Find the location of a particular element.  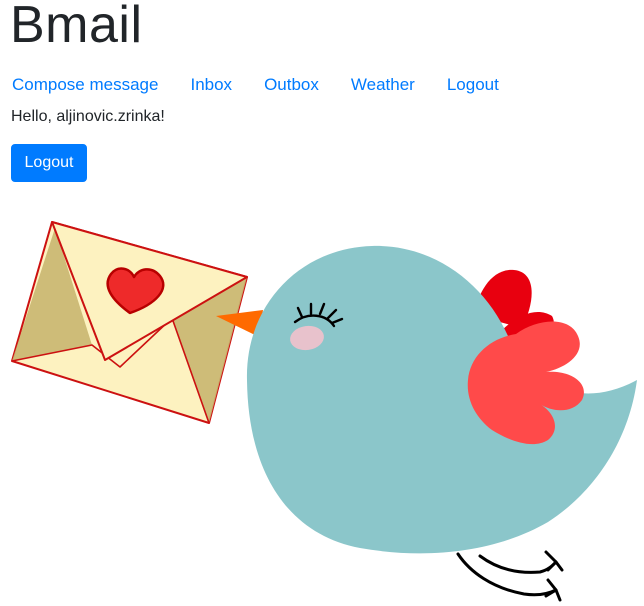

app-title: Bmail is located at coordinates (76, 27).